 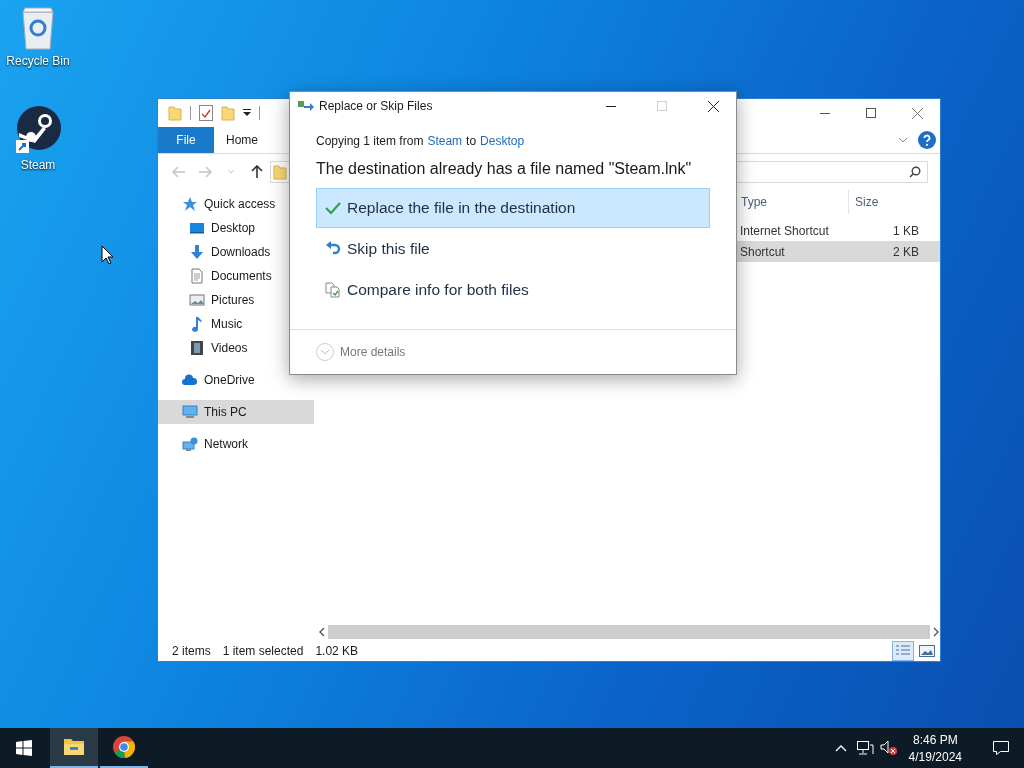 I want to click on copy-info-text: Copying 1 item from, so click(x=370, y=141).